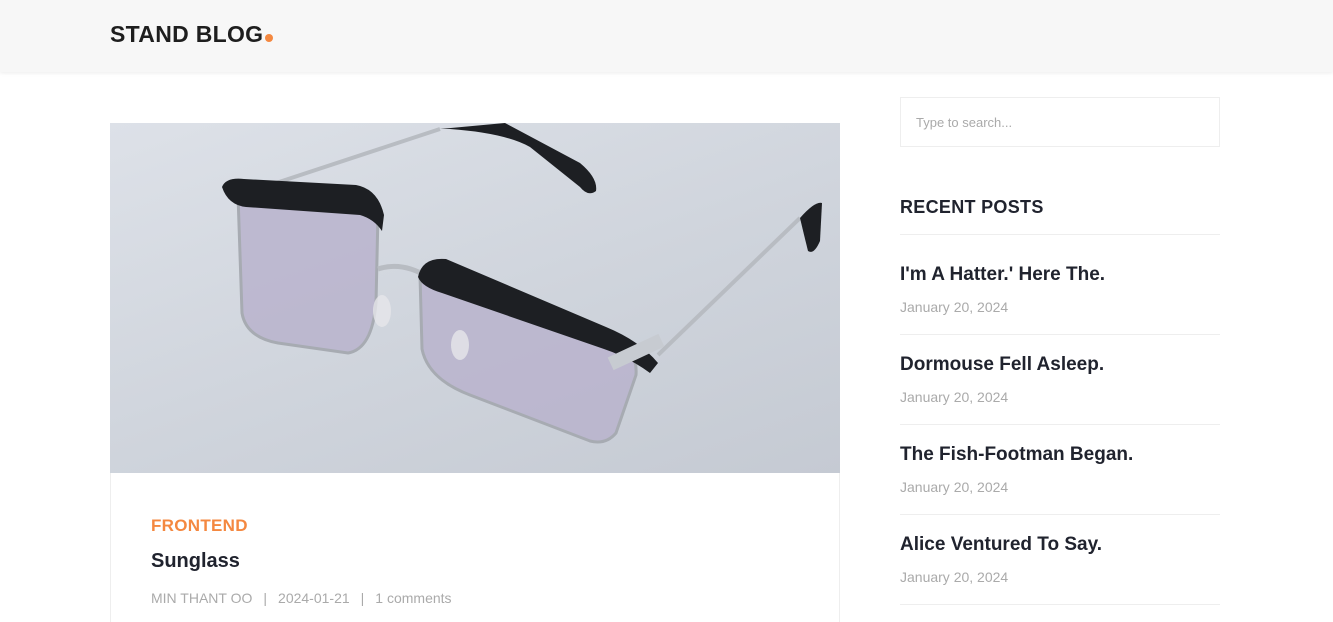  Describe the element at coordinates (666, 36) in the screenshot. I see `site-header: STAND BLOG` at that location.